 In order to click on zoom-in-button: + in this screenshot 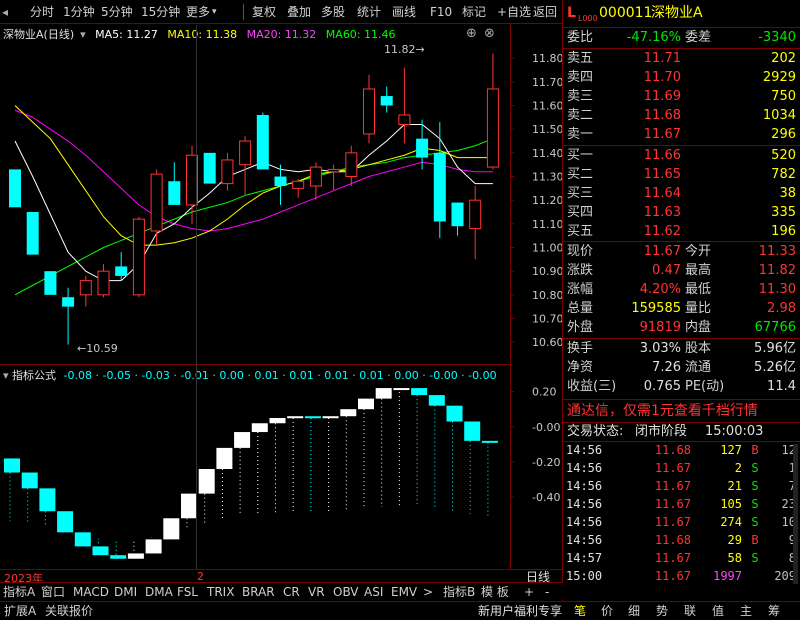, I will do `click(529, 592)`.